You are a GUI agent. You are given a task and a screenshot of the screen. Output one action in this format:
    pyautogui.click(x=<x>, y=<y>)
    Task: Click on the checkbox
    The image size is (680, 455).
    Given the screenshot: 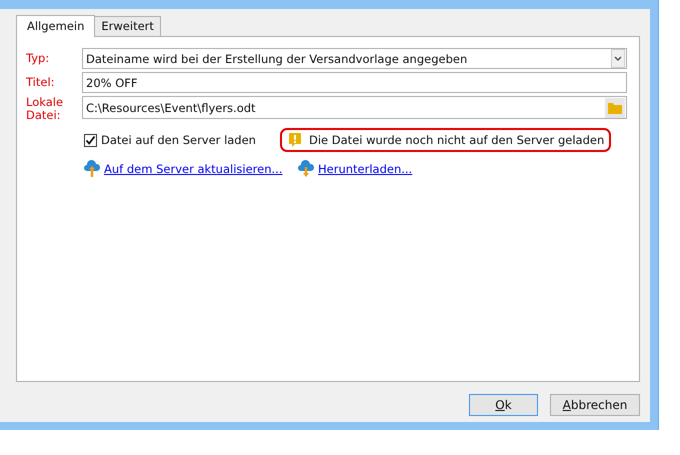 What is the action you would take?
    pyautogui.click(x=90, y=140)
    